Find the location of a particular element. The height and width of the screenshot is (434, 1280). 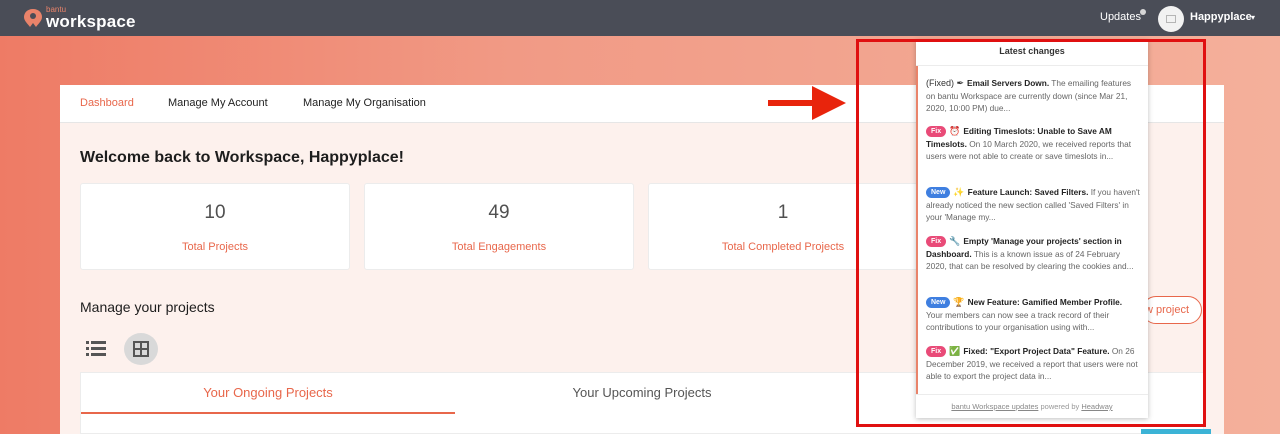

top-bar: bantu workspace Updates Happyplace ▾ is located at coordinates (640, 18).